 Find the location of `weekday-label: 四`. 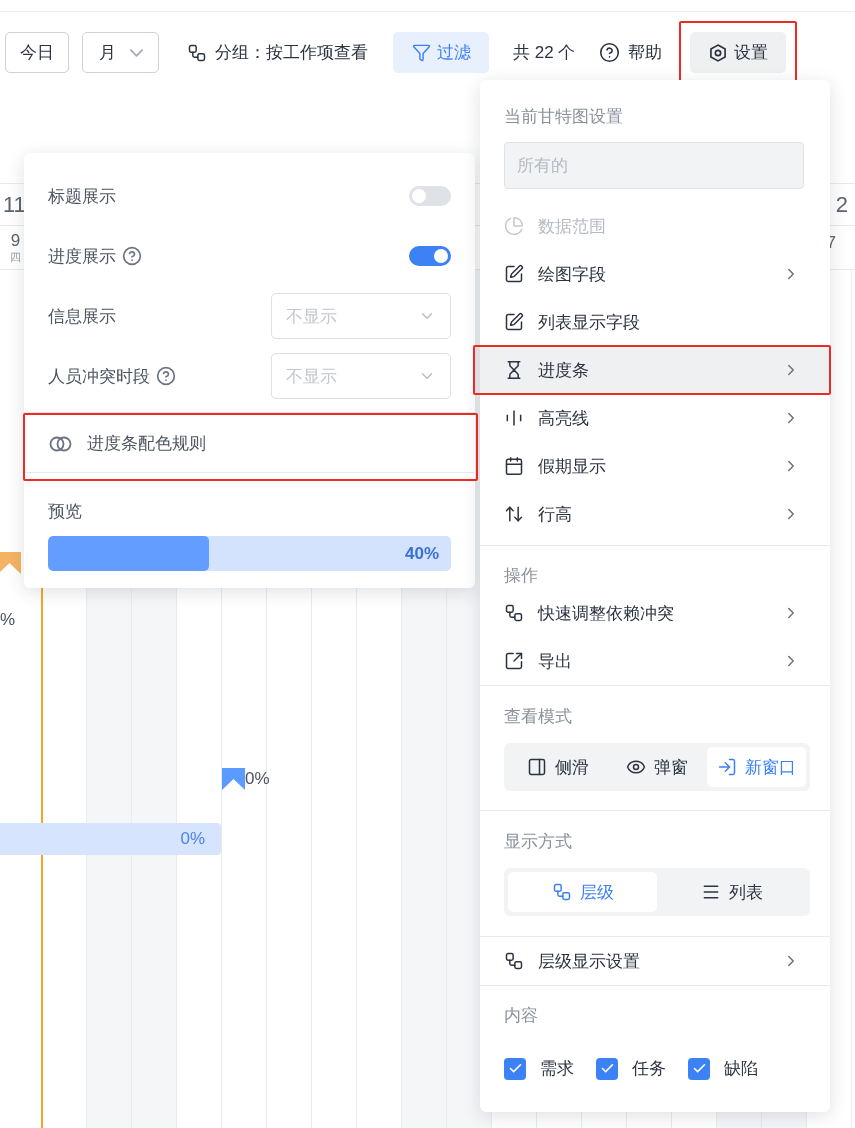

weekday-label: 四 is located at coordinates (15, 257).